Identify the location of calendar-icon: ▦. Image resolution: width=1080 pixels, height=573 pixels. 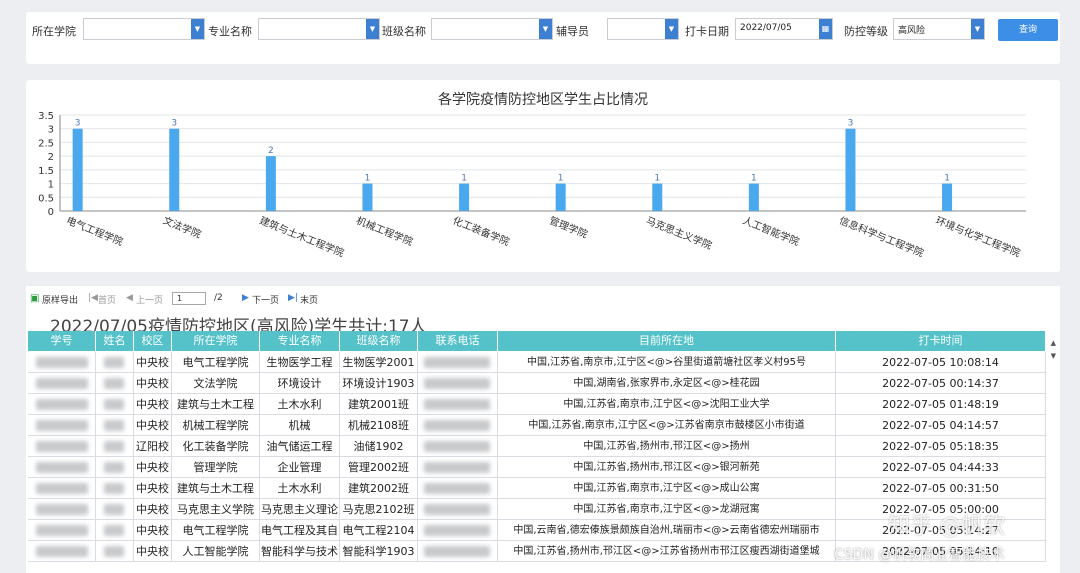
(825, 29).